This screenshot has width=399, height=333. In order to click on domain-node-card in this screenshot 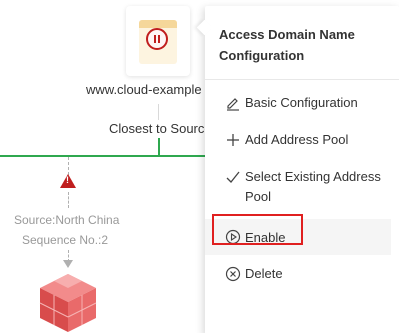, I will do `click(158, 41)`.